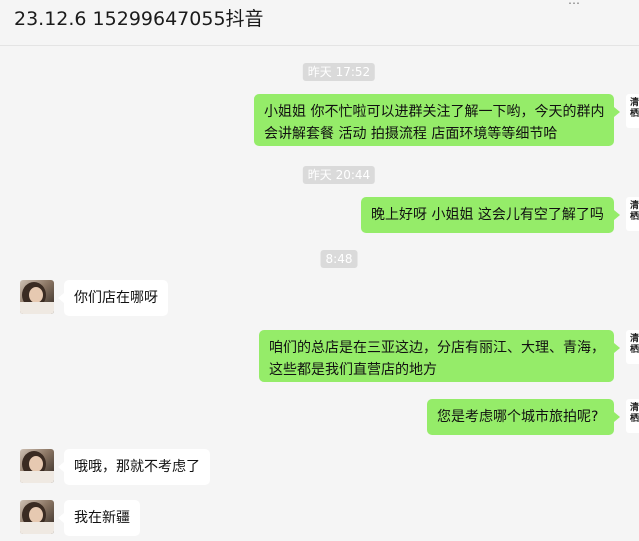  Describe the element at coordinates (139, 19) in the screenshot. I see `chat-title: 23.12.6 15299647055抖音` at that location.